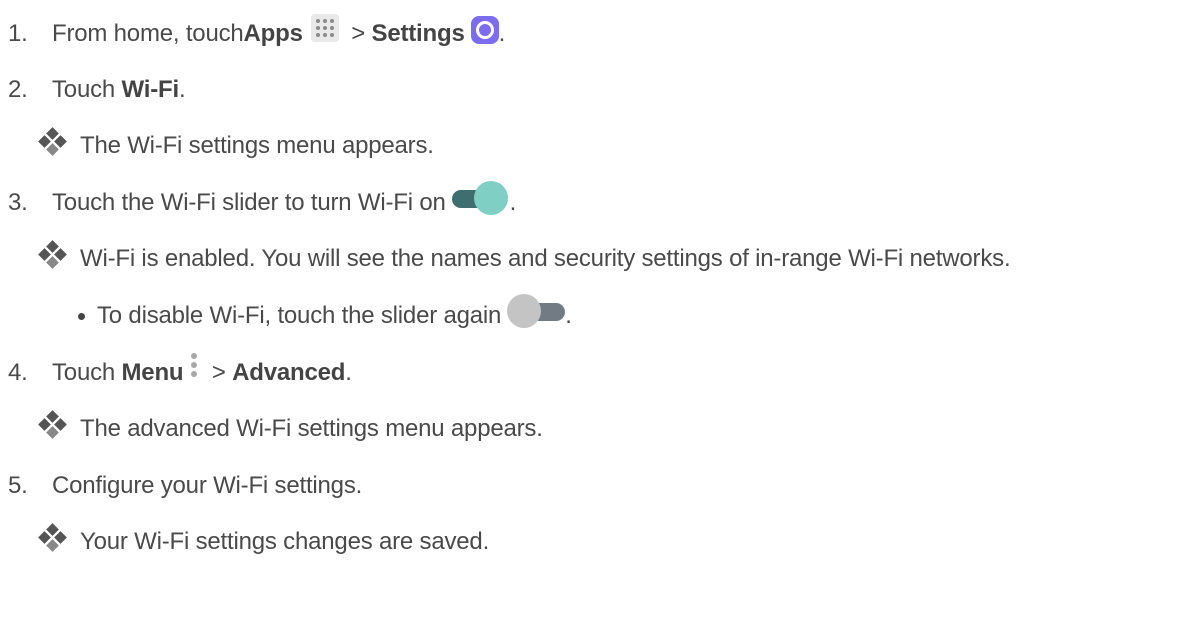 The height and width of the screenshot is (619, 1191). I want to click on advanced-label: Advanced, so click(289, 372).